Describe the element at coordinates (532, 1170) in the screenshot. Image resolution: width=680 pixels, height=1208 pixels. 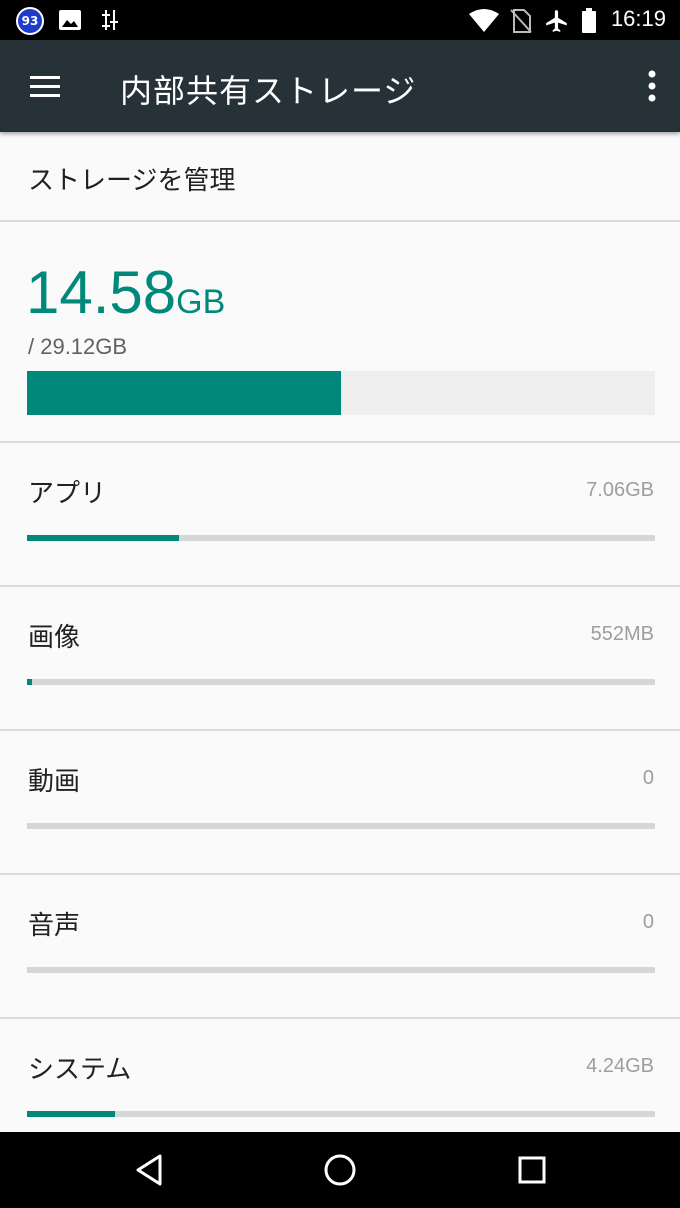
I see `recents-icon` at that location.